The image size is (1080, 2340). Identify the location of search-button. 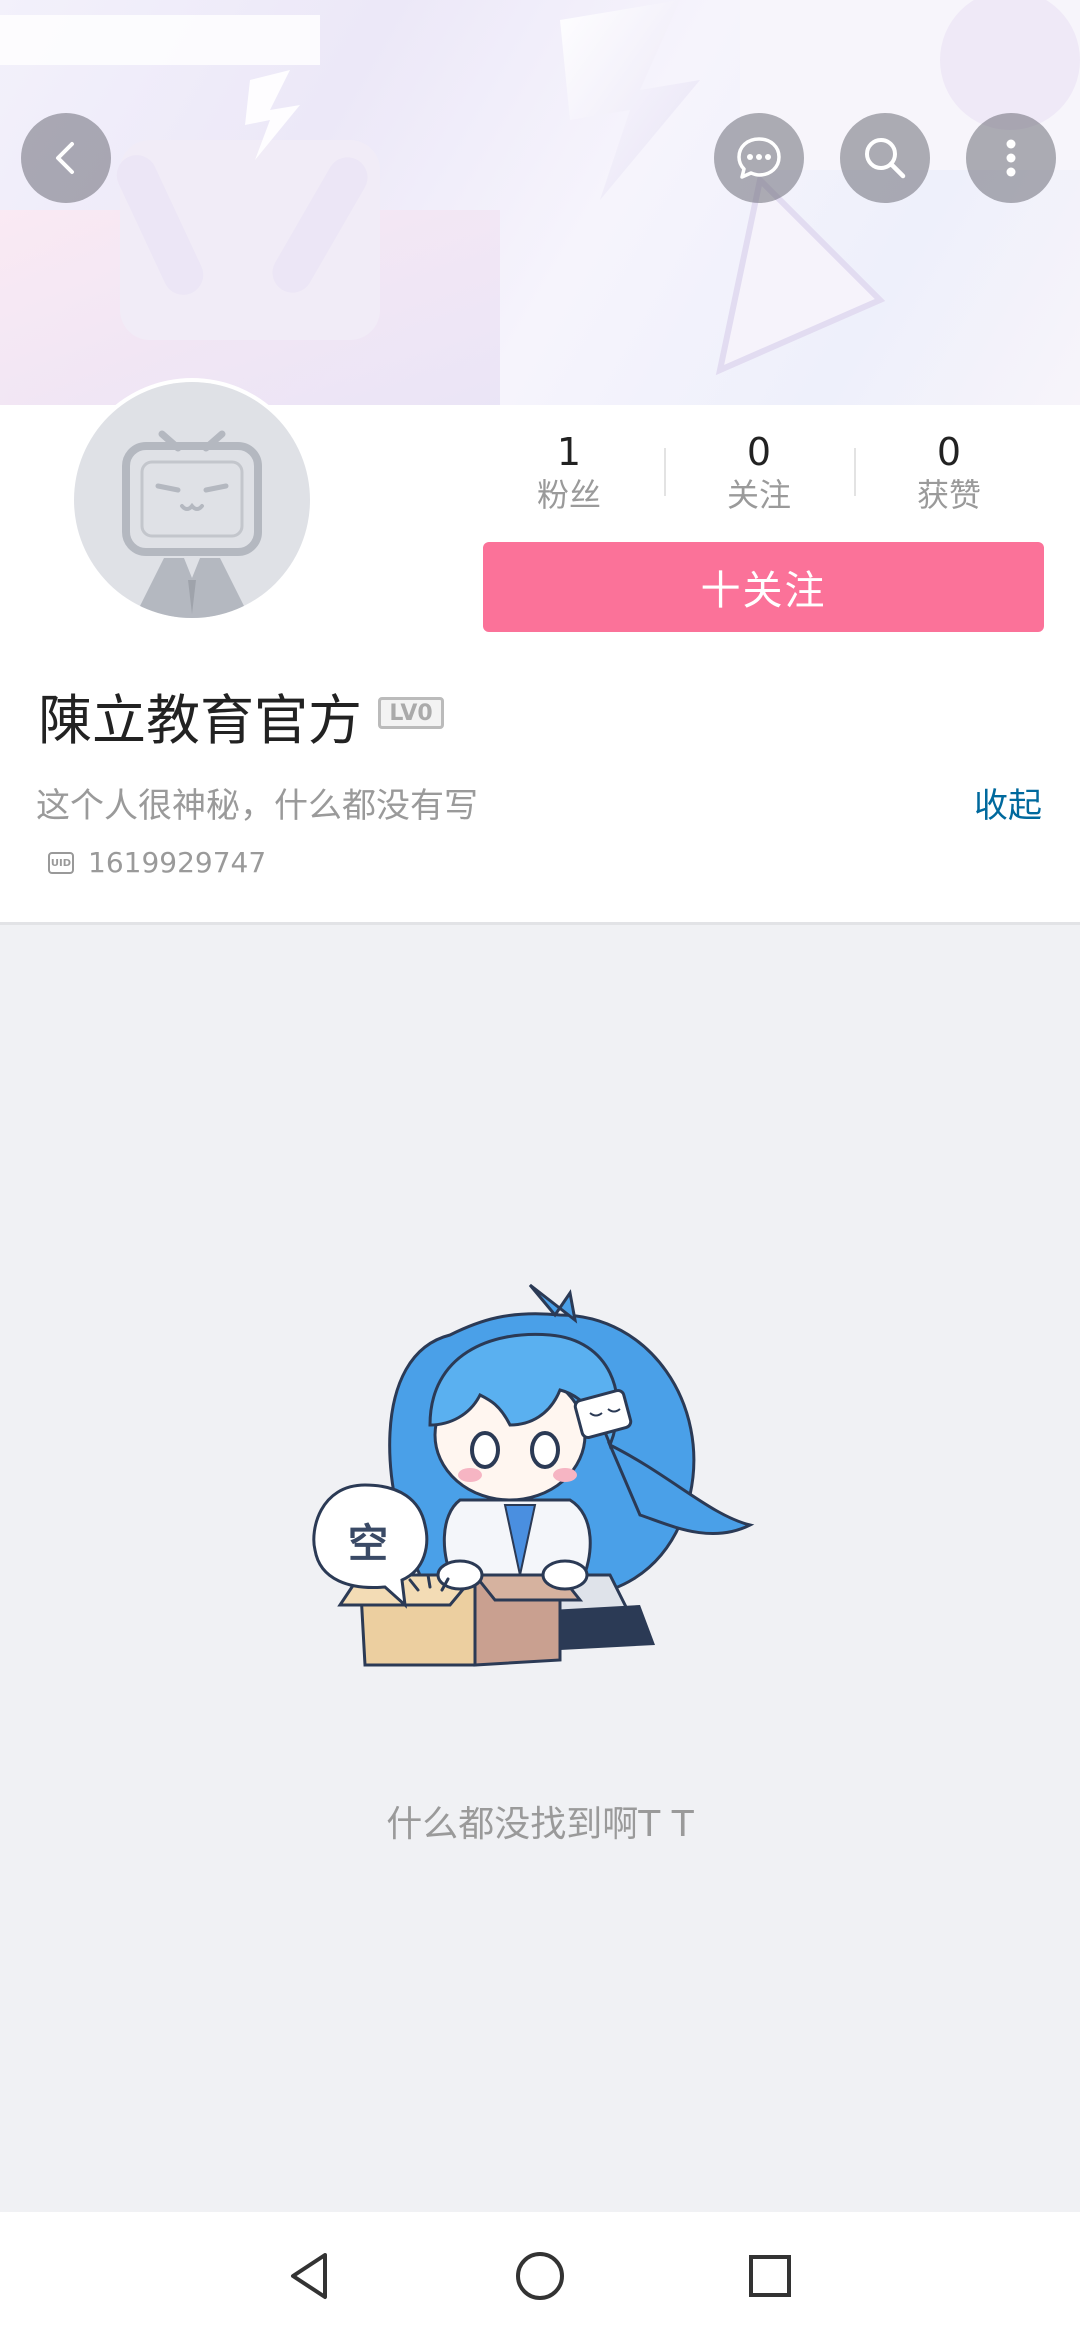
(885, 158).